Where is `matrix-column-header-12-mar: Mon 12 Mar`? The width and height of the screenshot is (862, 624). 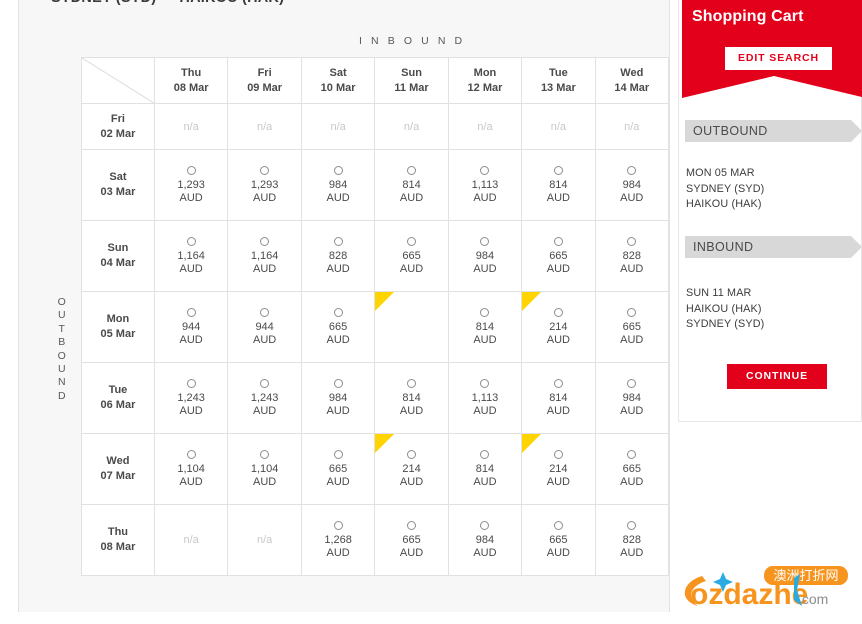 matrix-column-header-12-mar: Mon 12 Mar is located at coordinates (485, 80).